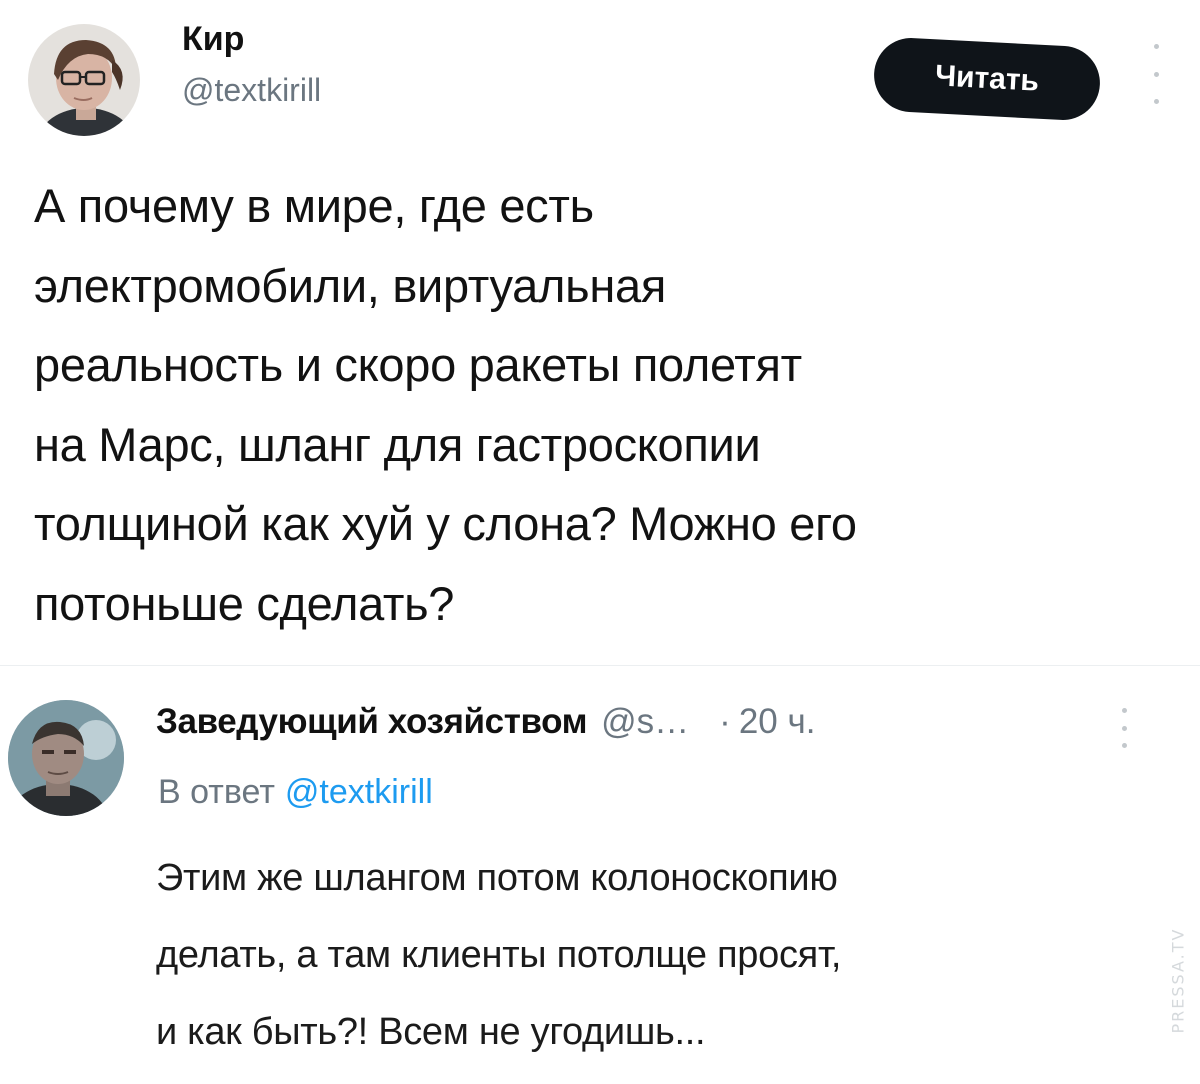  Describe the element at coordinates (66, 758) in the screenshot. I see `user-avatar-photo-icon` at that location.